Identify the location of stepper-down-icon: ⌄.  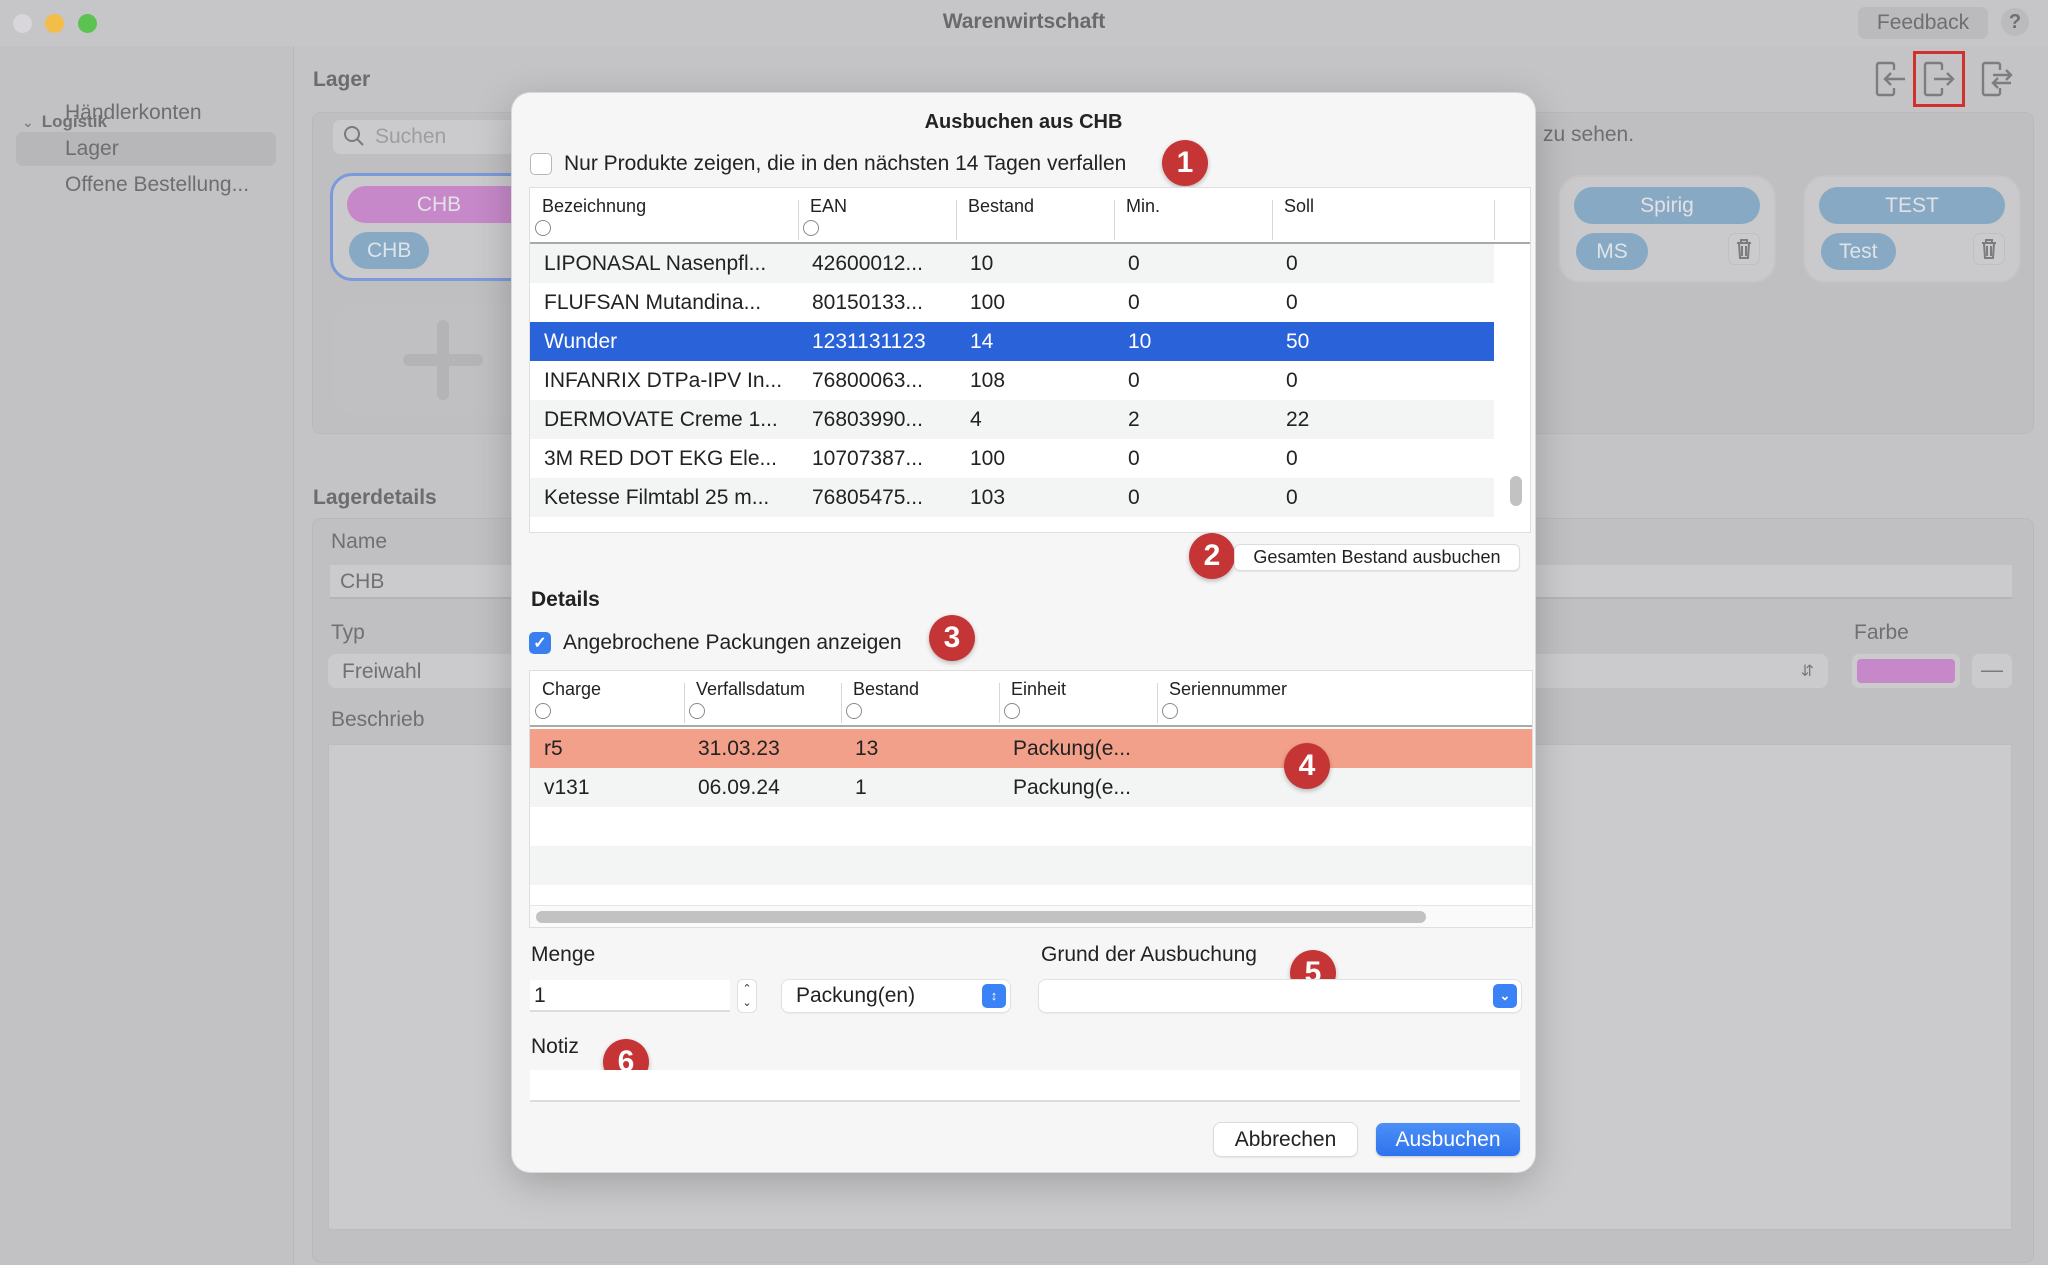
(747, 1003).